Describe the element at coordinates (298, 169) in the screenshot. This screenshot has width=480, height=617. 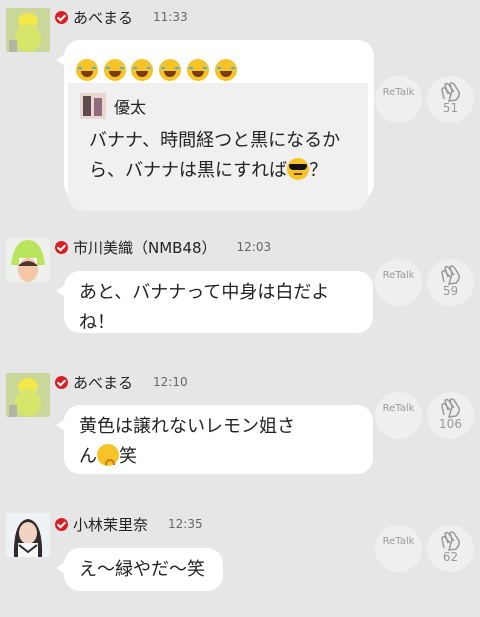
I see `sunglasses-face-icon` at that location.